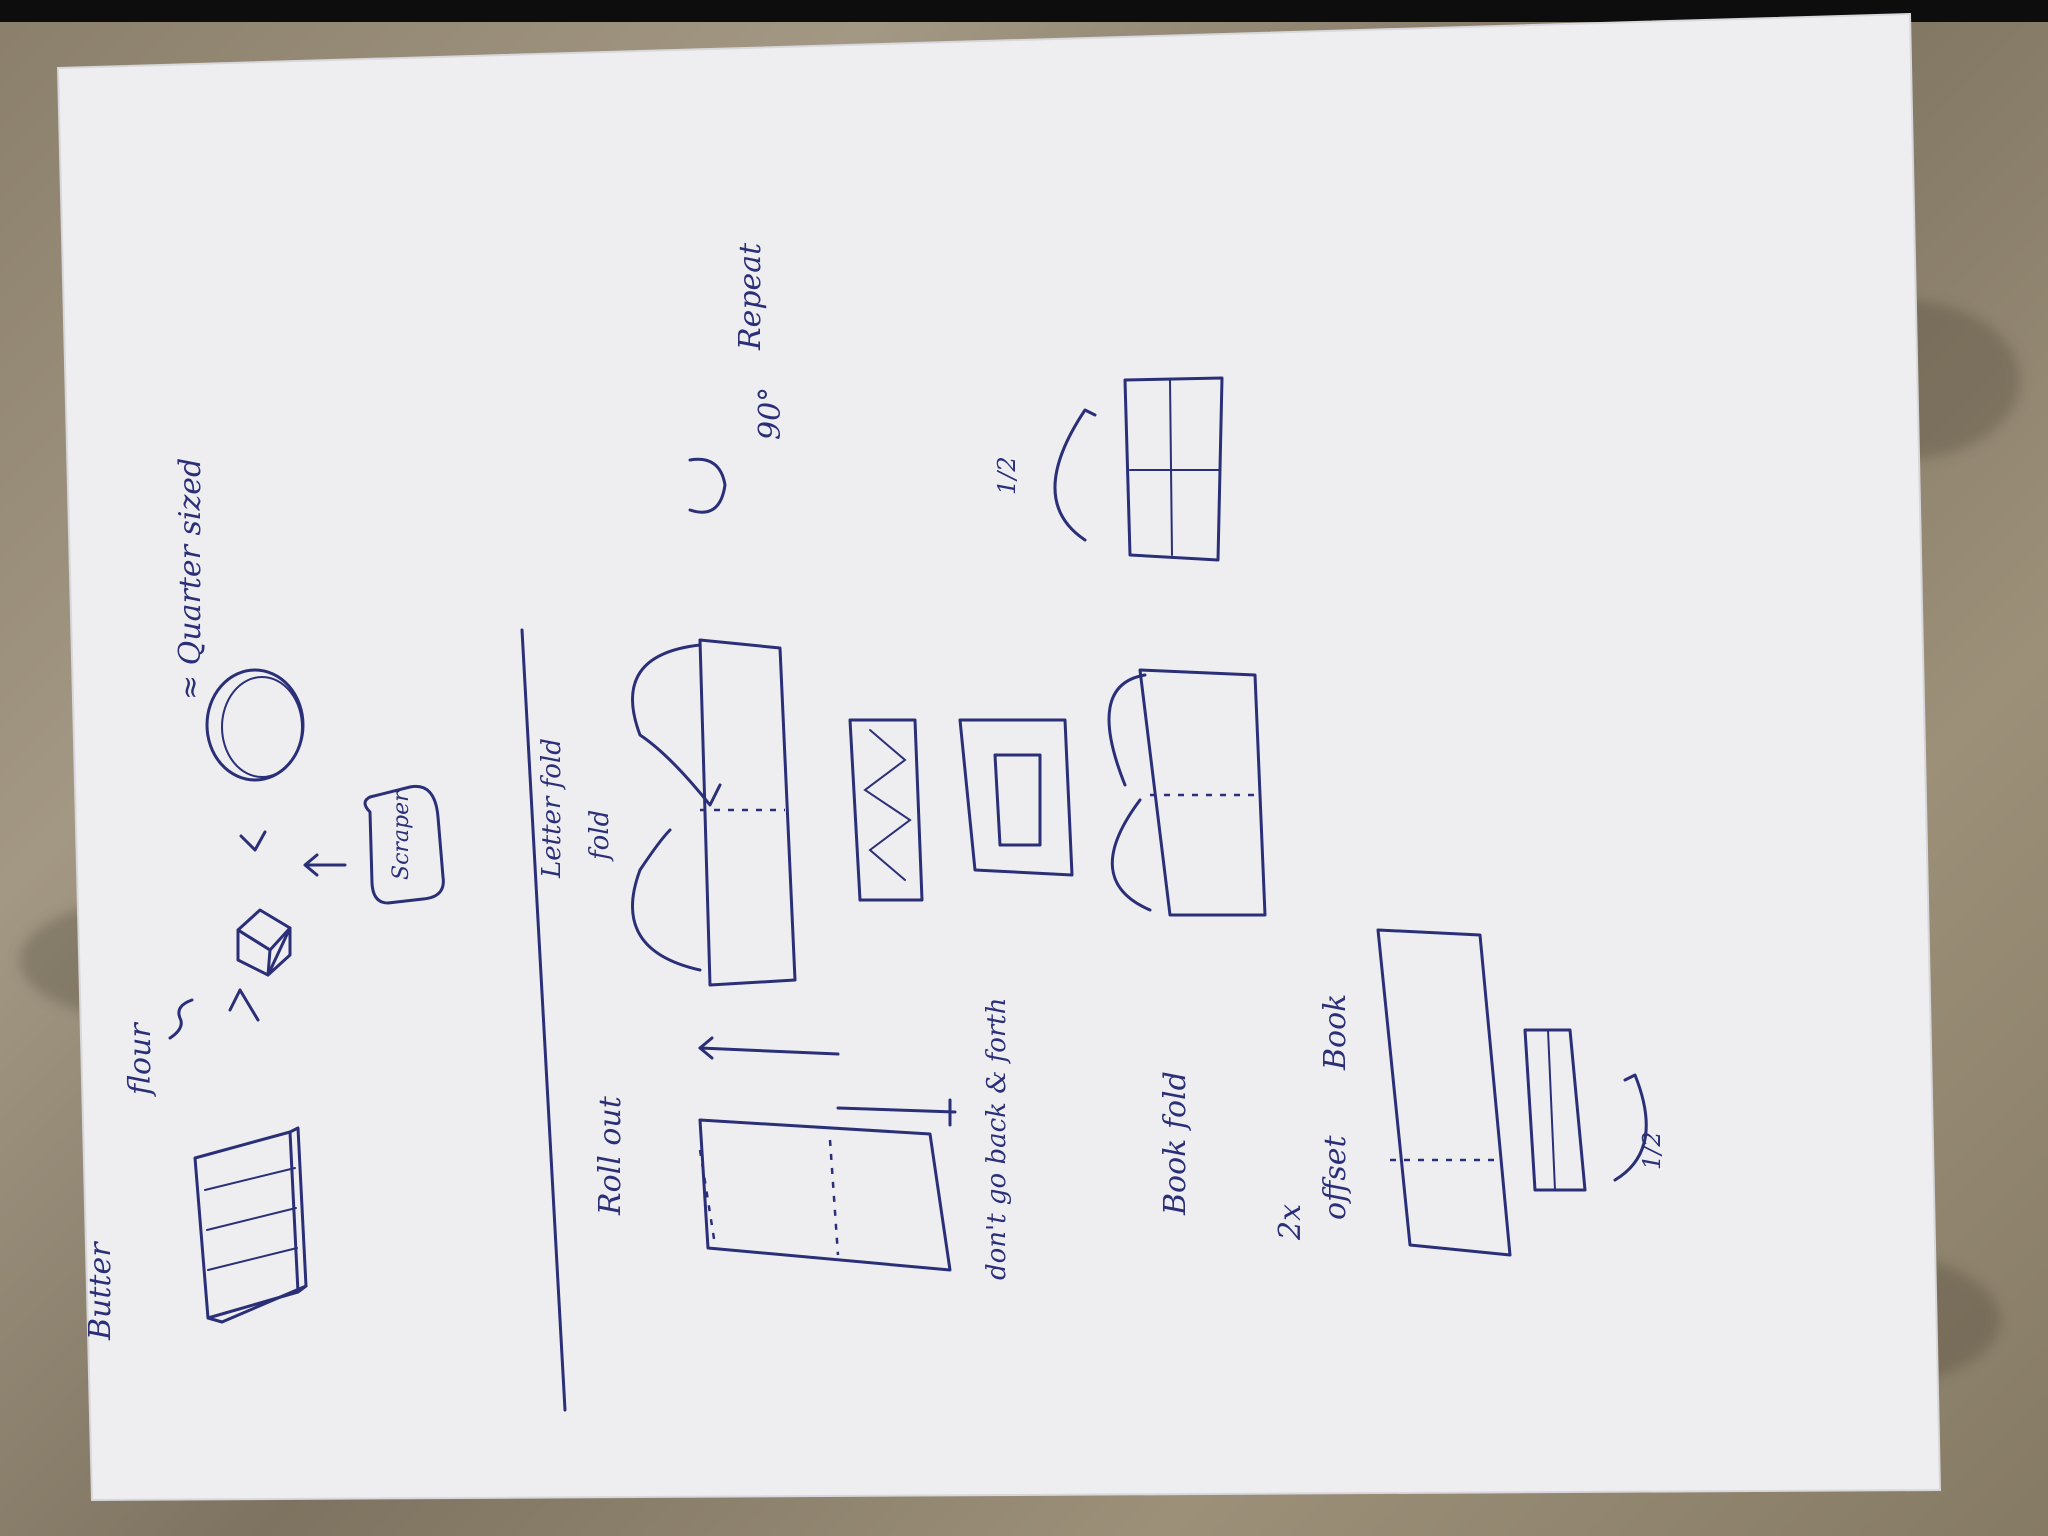 The width and height of the screenshot is (2048, 1536). What do you see at coordinates (600, 836) in the screenshot?
I see `fold-word-label: fold` at bounding box center [600, 836].